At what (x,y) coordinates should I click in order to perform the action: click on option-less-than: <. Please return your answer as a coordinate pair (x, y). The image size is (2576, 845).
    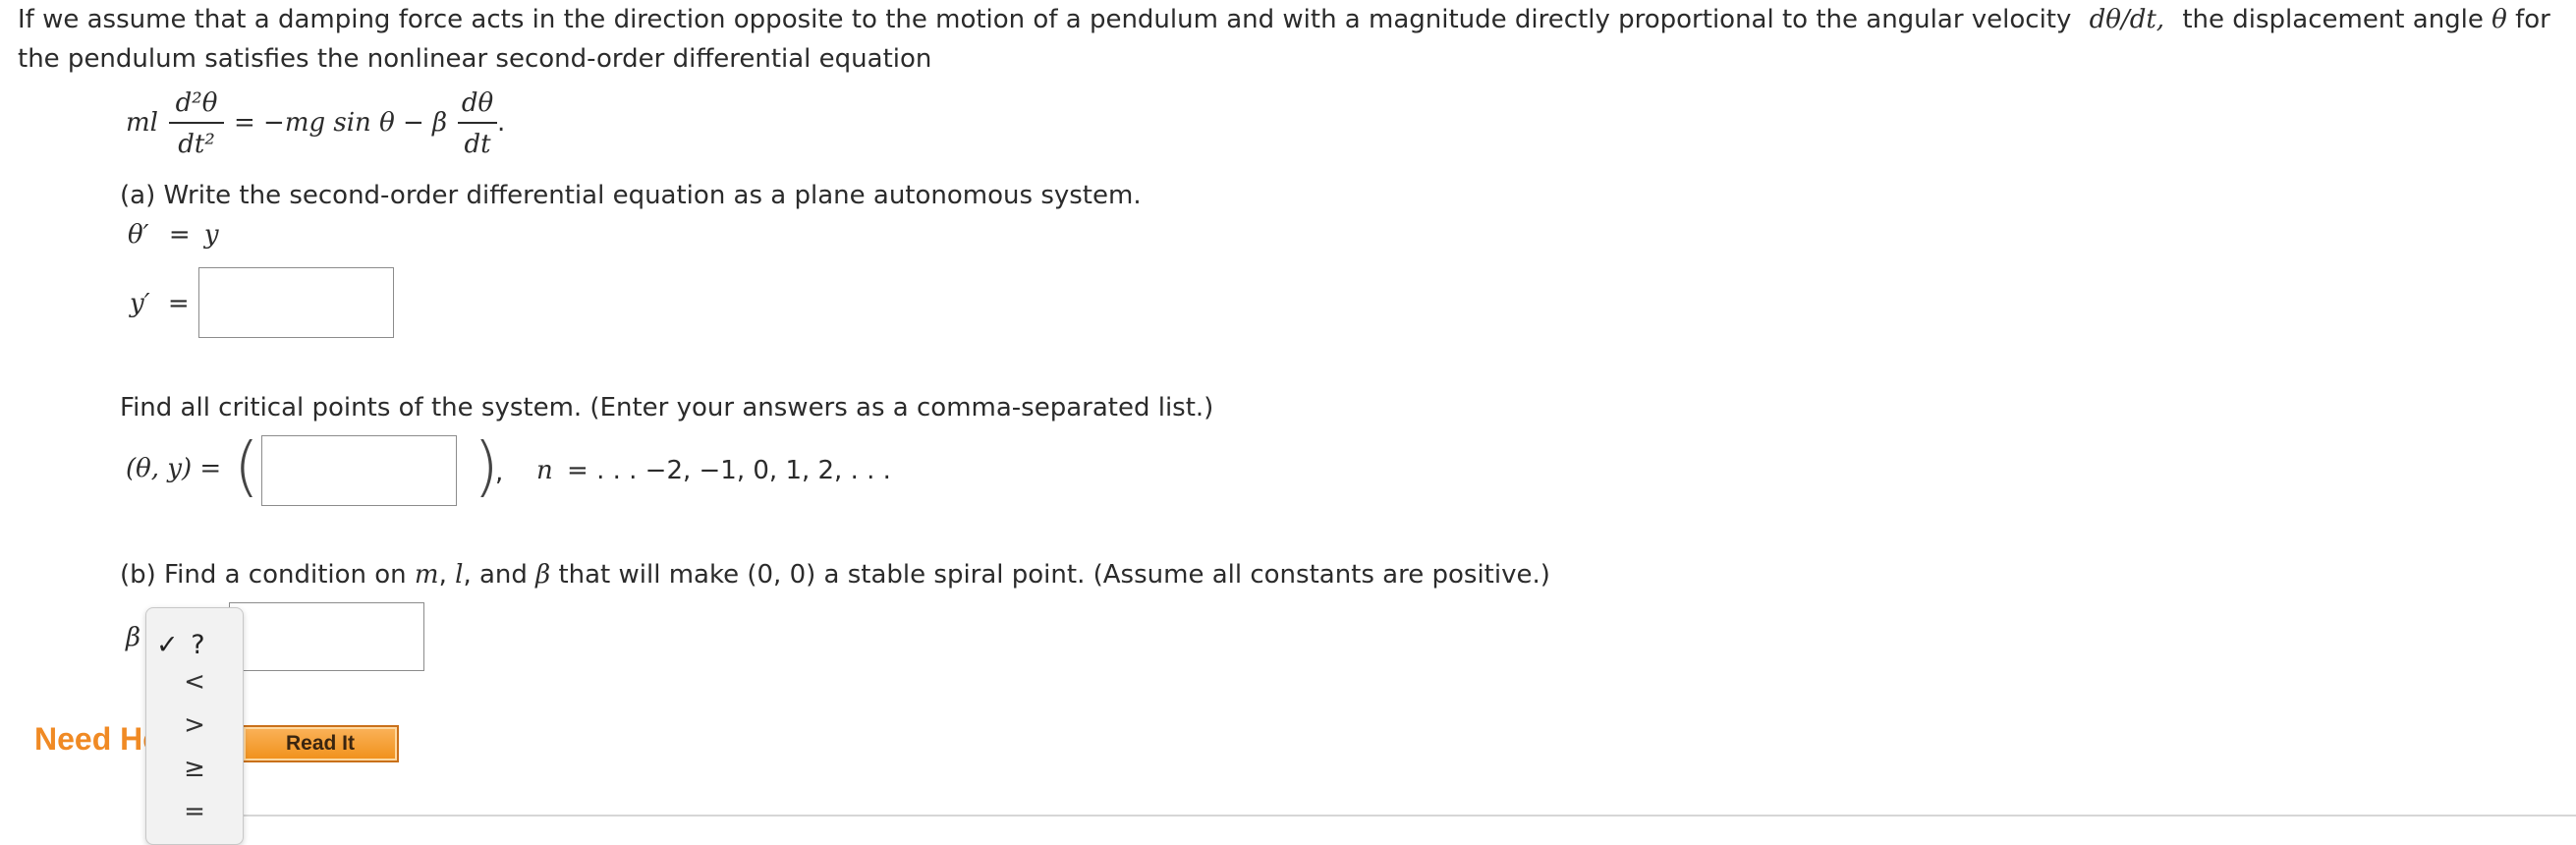
    Looking at the image, I should click on (194, 682).